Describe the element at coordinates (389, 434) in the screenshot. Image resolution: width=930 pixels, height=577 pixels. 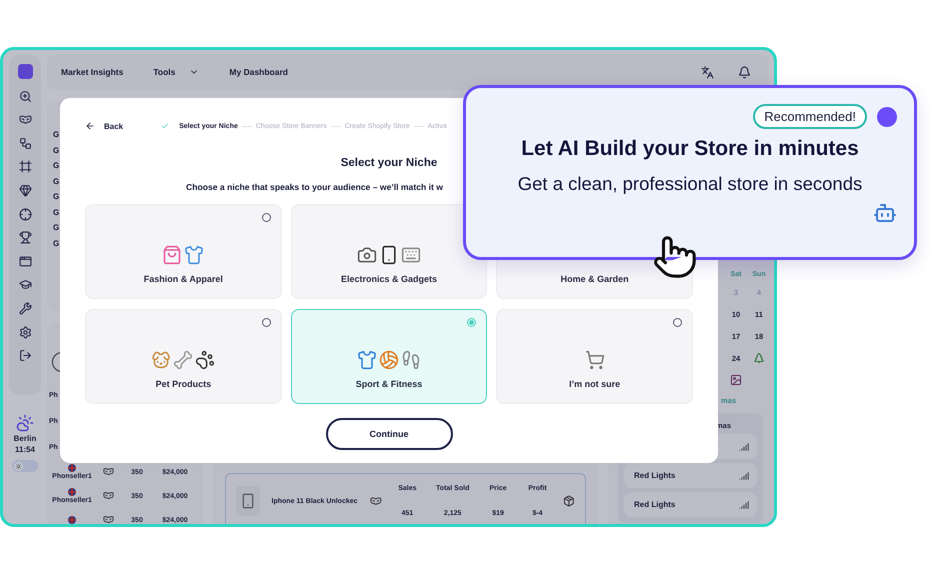
I see `continue-button: Continue` at that location.